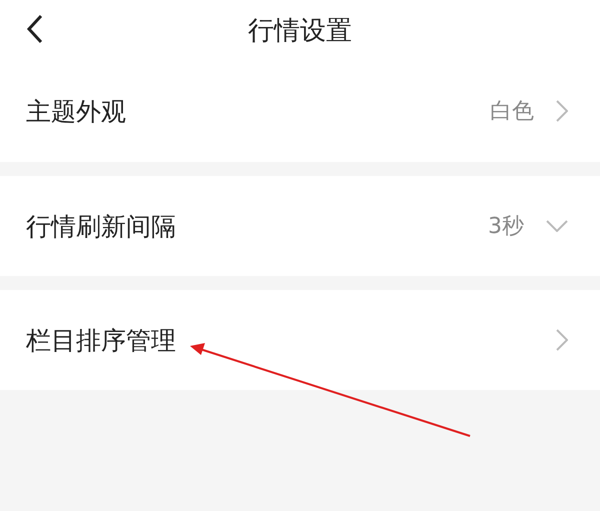 The image size is (600, 511). I want to click on setting-value: 3秒, so click(506, 227).